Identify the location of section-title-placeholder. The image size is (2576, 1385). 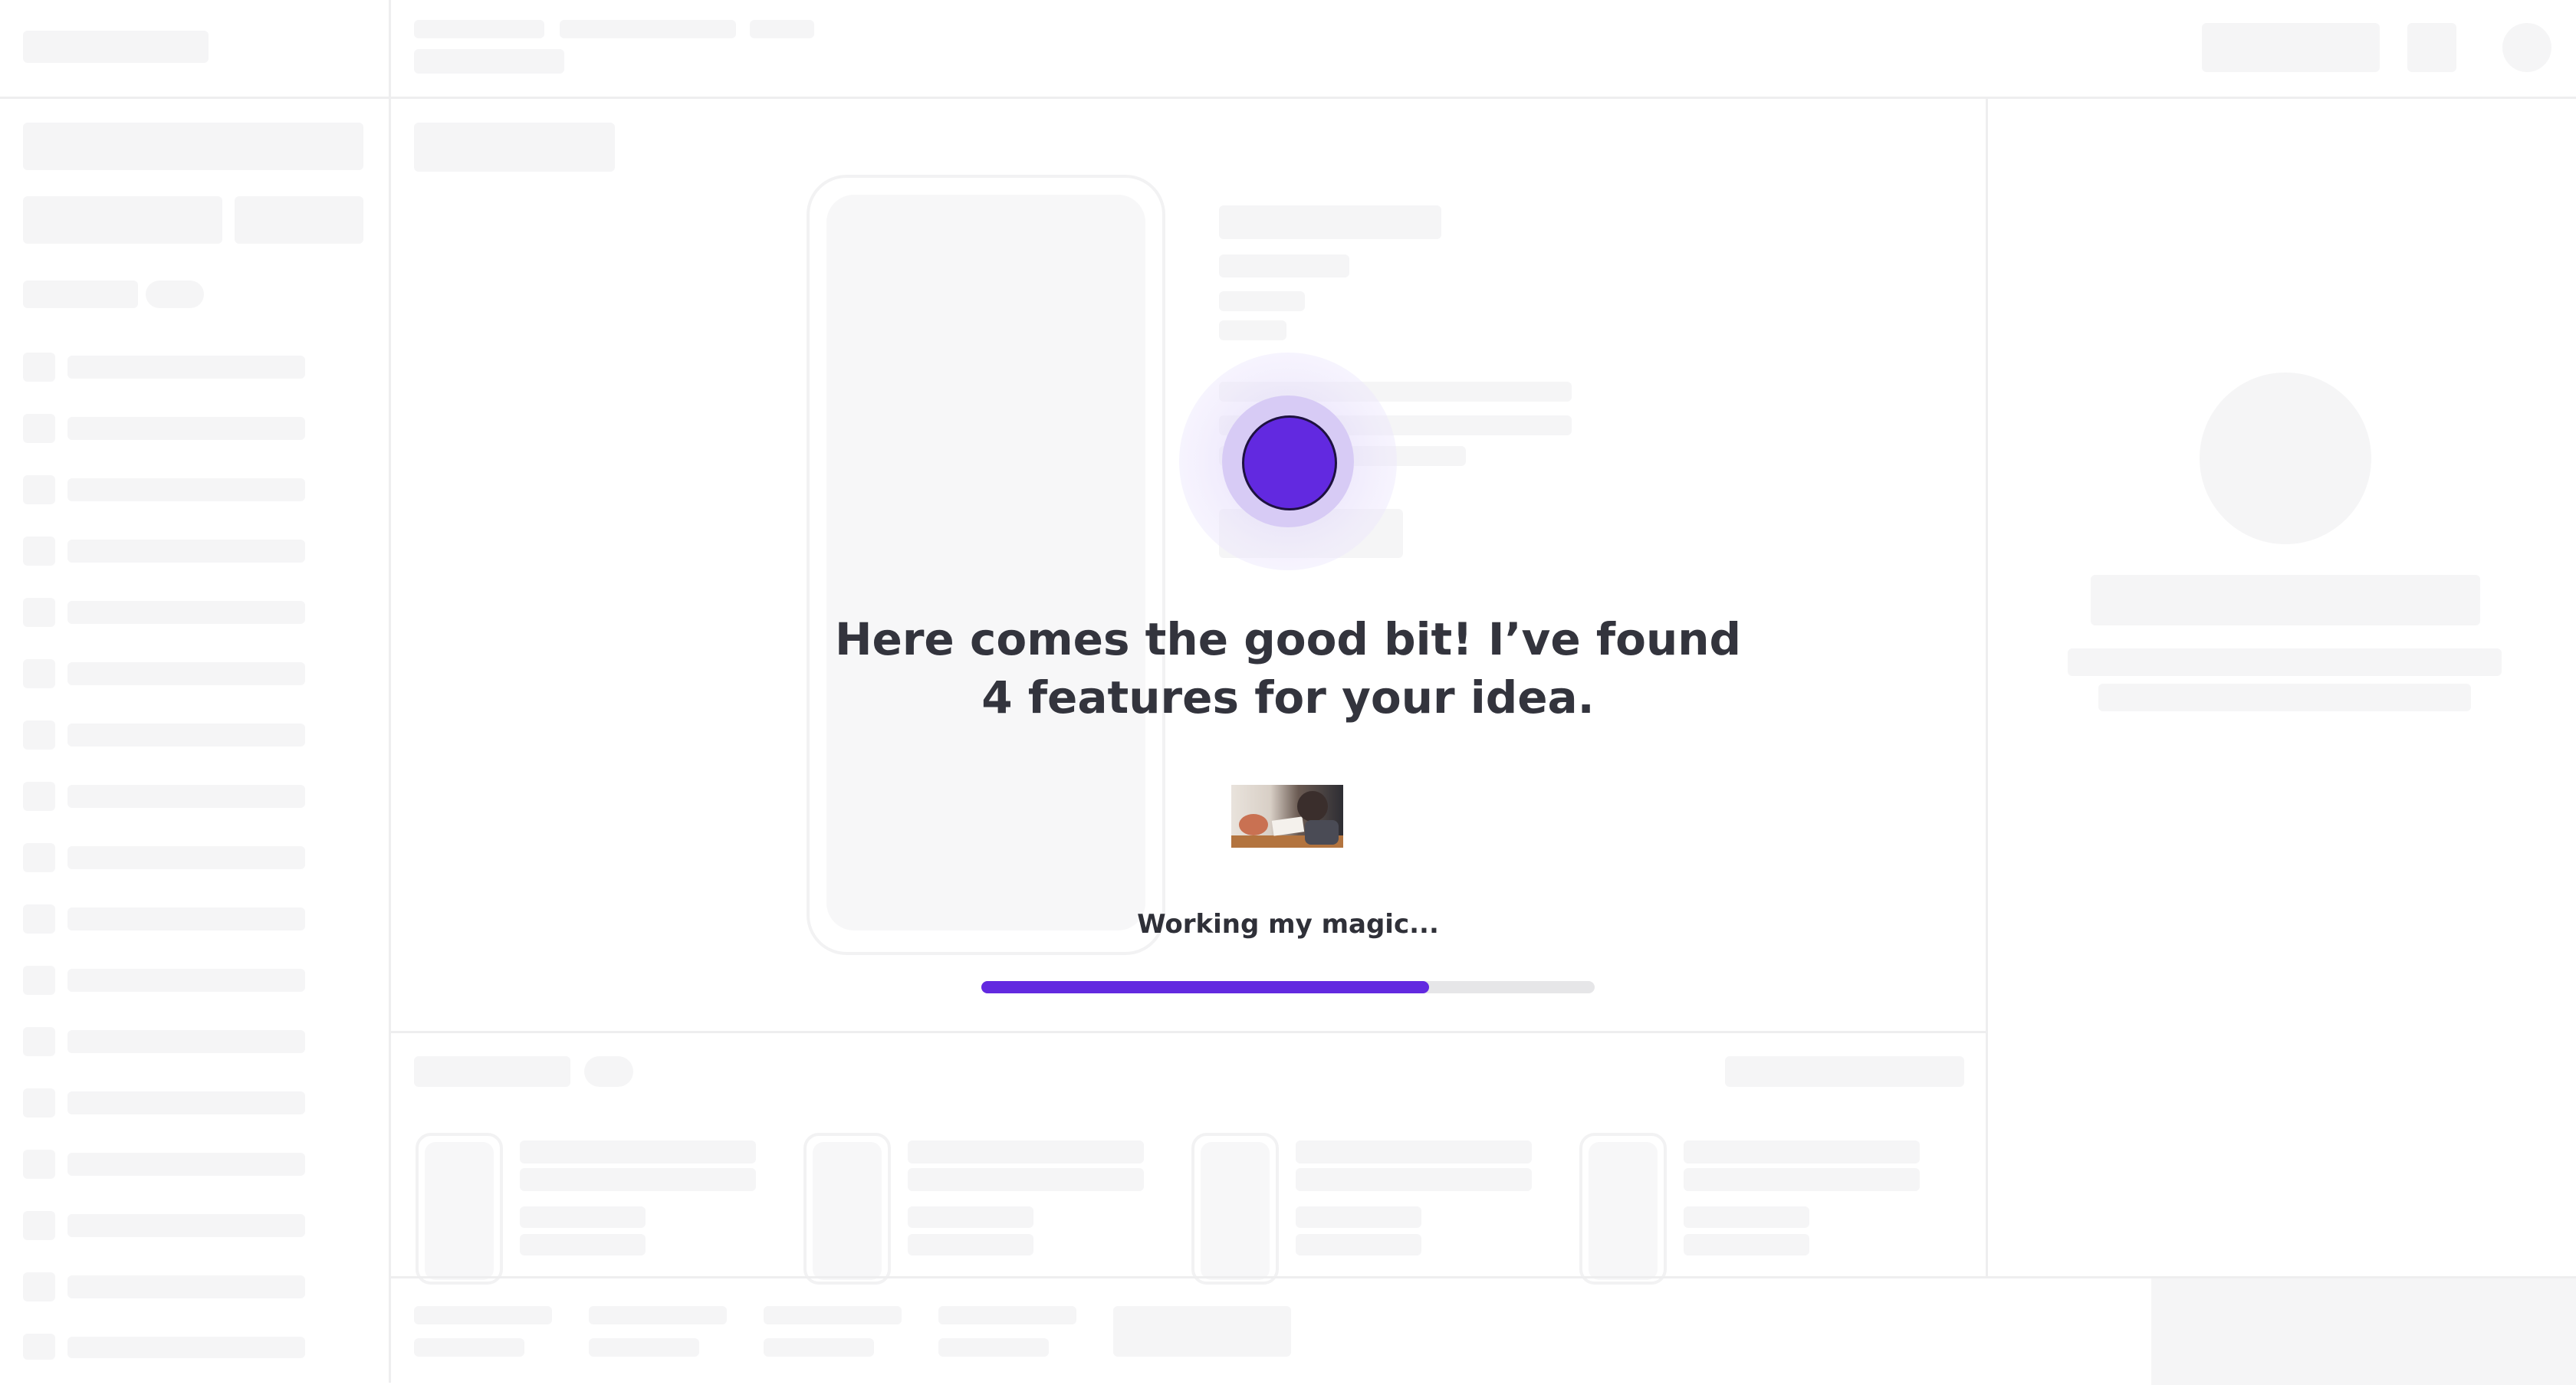
(514, 147).